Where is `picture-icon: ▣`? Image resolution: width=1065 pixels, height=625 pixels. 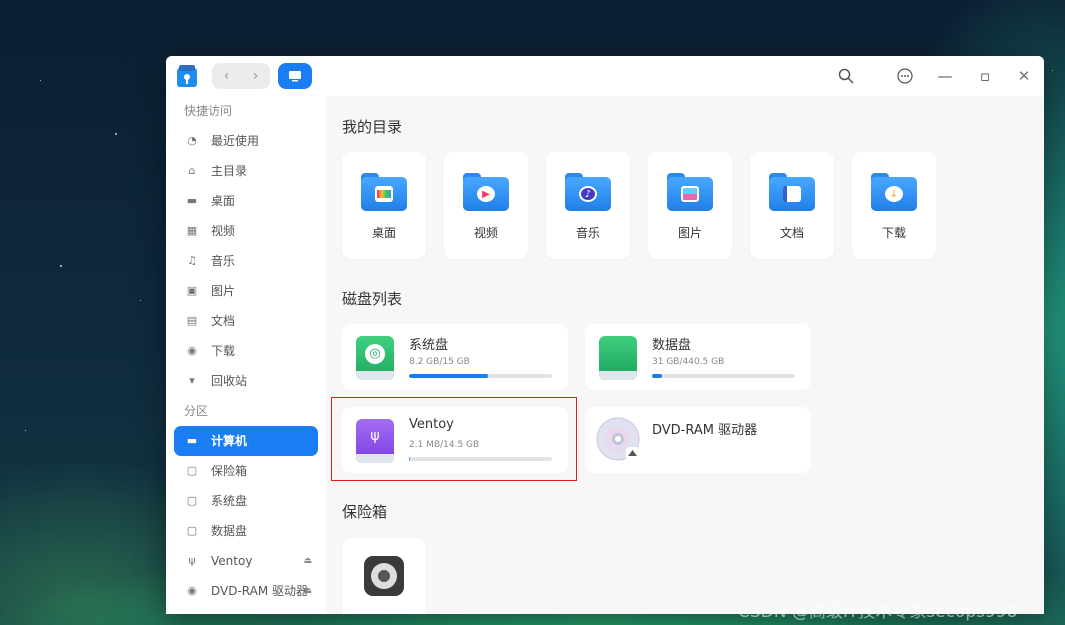 picture-icon: ▣ is located at coordinates (192, 290).